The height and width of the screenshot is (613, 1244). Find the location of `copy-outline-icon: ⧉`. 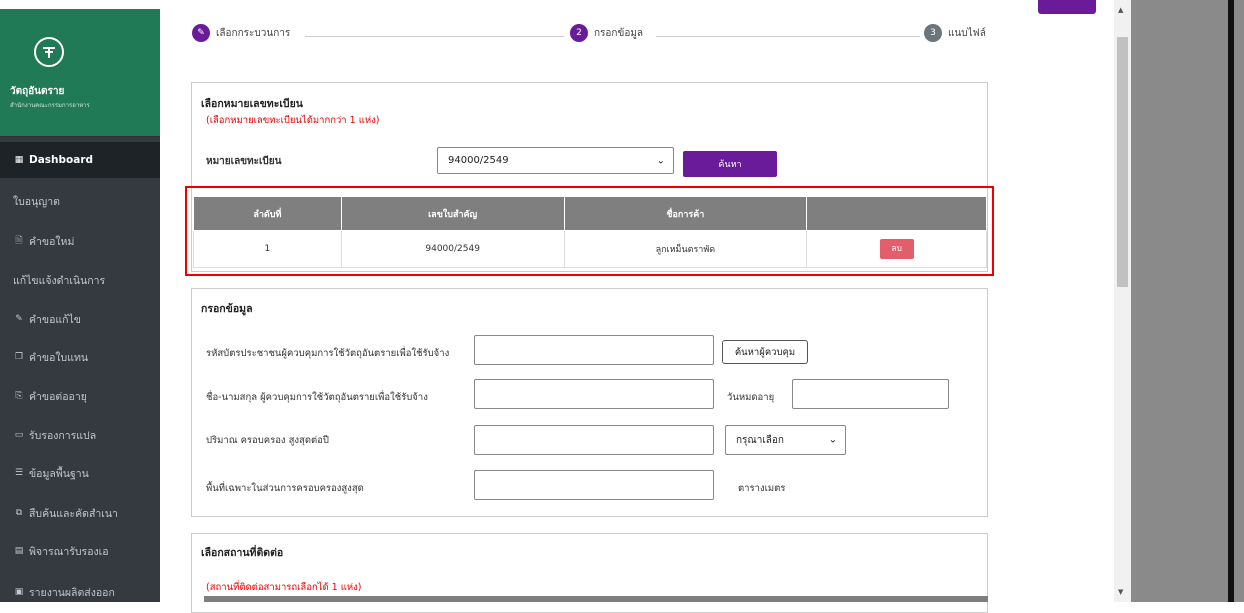

copy-outline-icon: ⧉ is located at coordinates (19, 513).